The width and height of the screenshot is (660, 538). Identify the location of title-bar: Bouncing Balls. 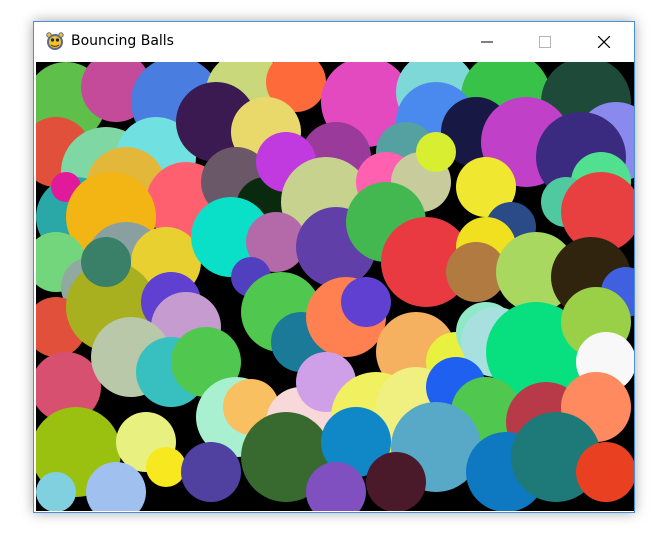
(334, 42).